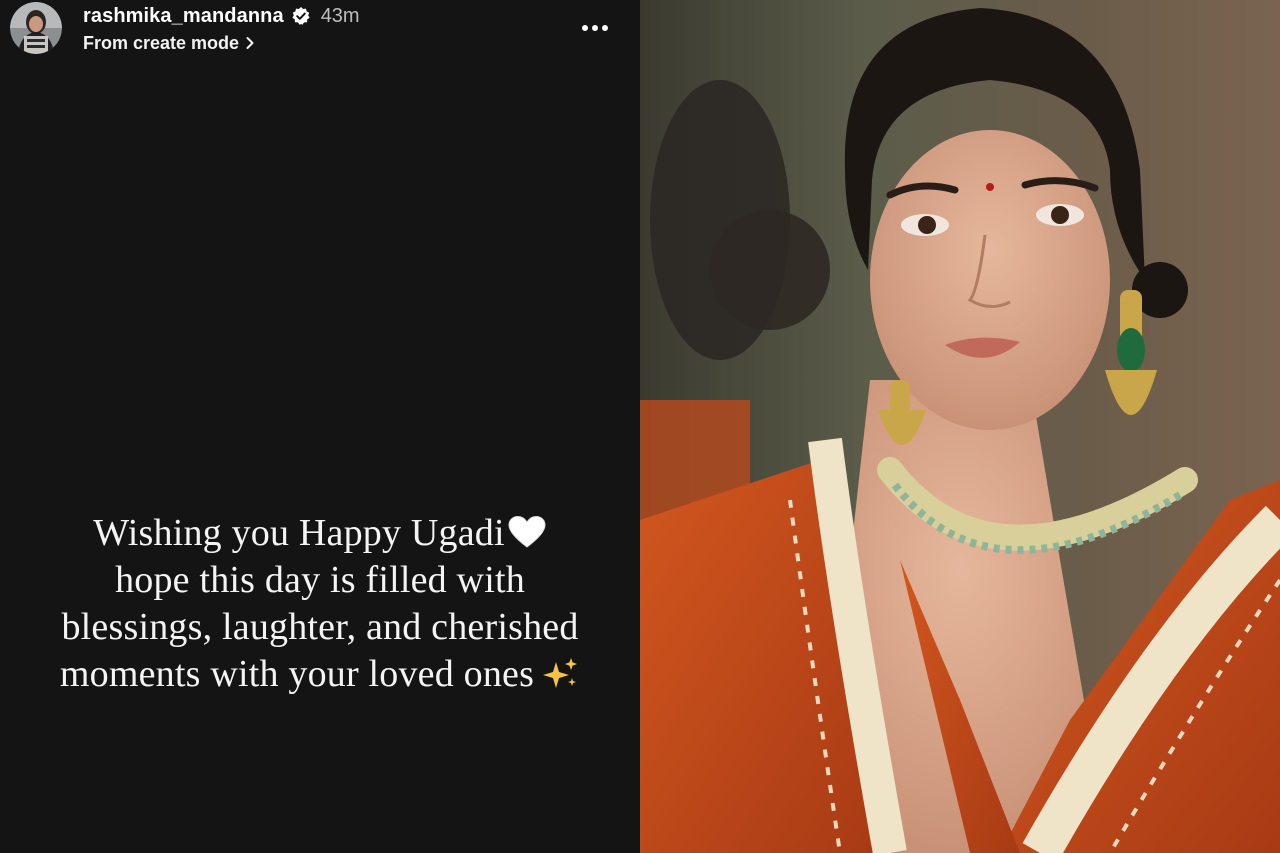  I want to click on caption-line-4: moments with your loved ones, so click(320, 674).